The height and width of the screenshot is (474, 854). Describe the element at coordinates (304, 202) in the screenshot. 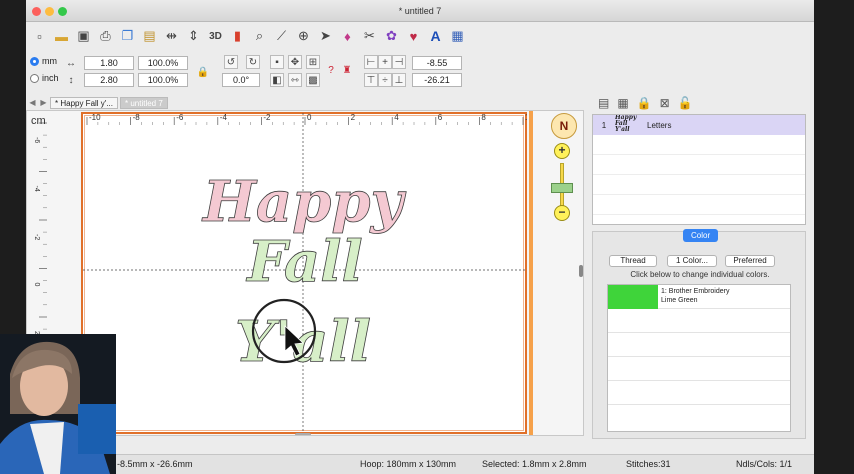

I see `design-word-happy: Happy` at that location.